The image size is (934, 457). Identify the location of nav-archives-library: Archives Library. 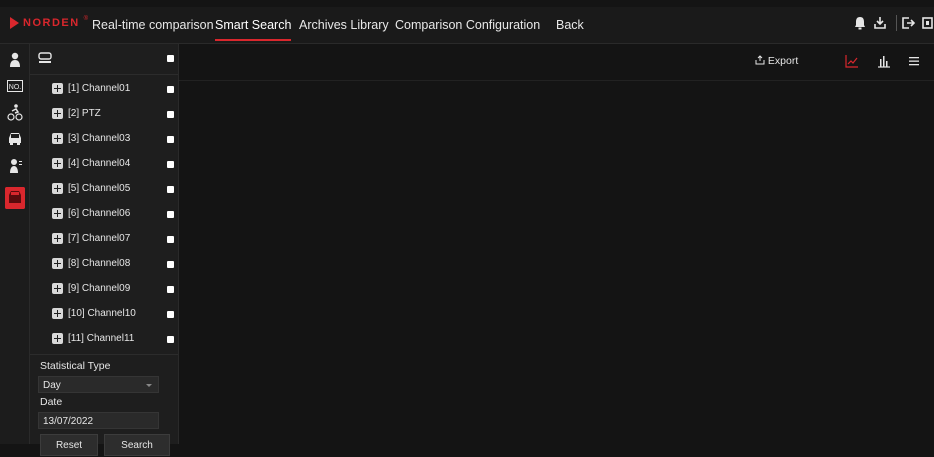
(344, 25).